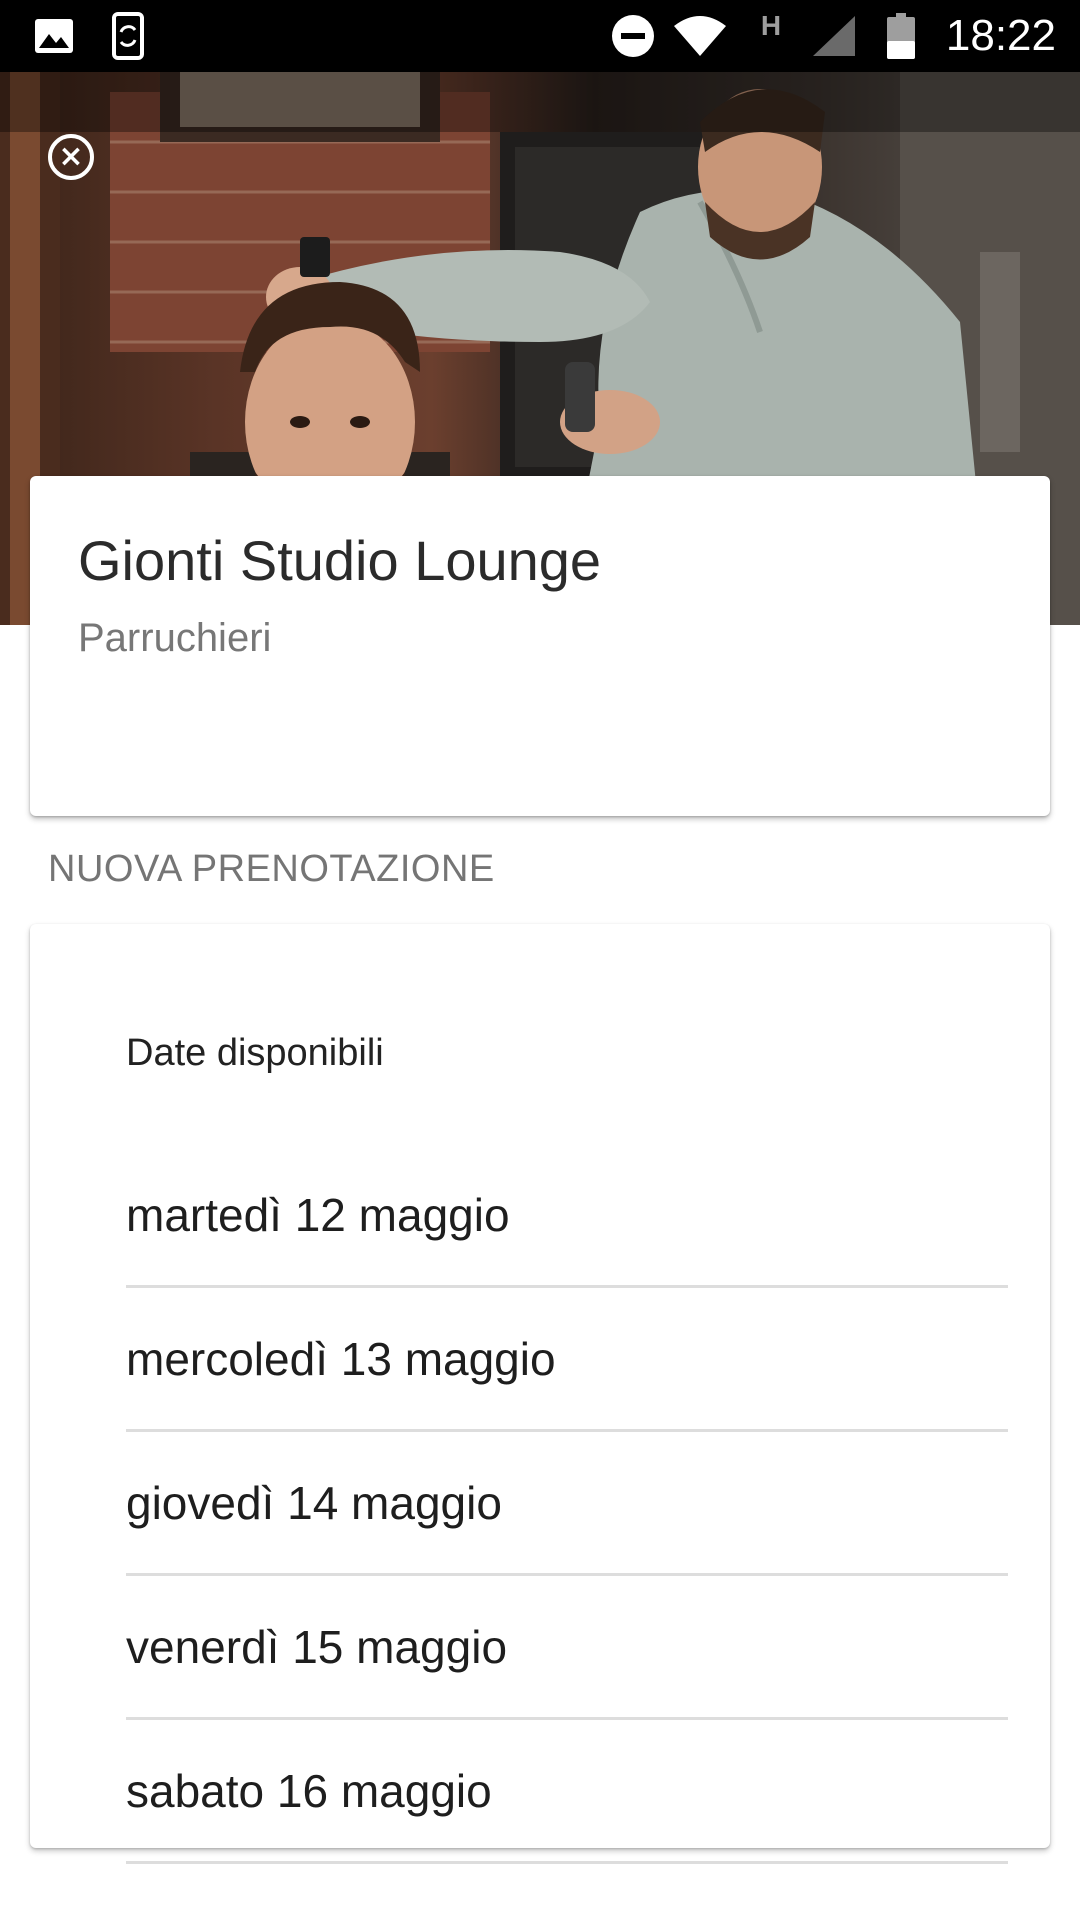 This screenshot has width=1080, height=1920. I want to click on close-icon: ×, so click(71, 157).